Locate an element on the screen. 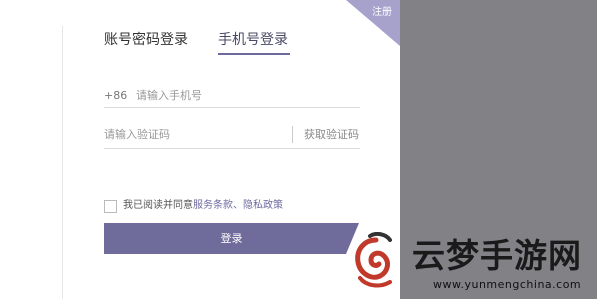  tab-password-login: 账号密码登录 is located at coordinates (146, 40).